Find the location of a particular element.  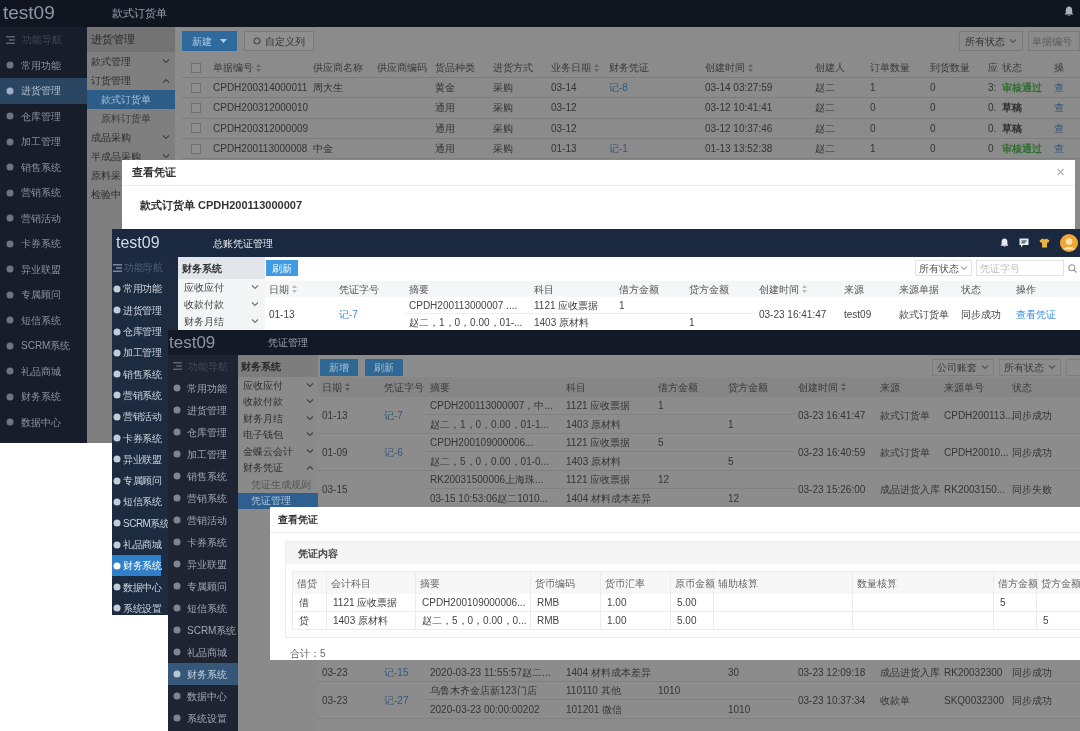

table-cell-text: 1121 应收票据 is located at coordinates (598, 443).